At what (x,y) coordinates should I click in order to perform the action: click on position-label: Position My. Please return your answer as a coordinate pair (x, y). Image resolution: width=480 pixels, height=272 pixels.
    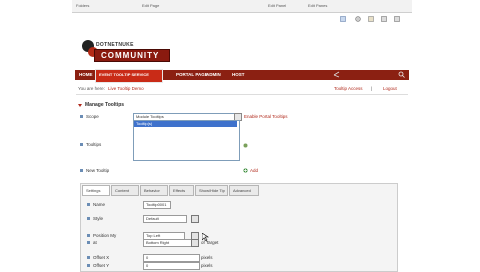
    Looking at the image, I should click on (105, 235).